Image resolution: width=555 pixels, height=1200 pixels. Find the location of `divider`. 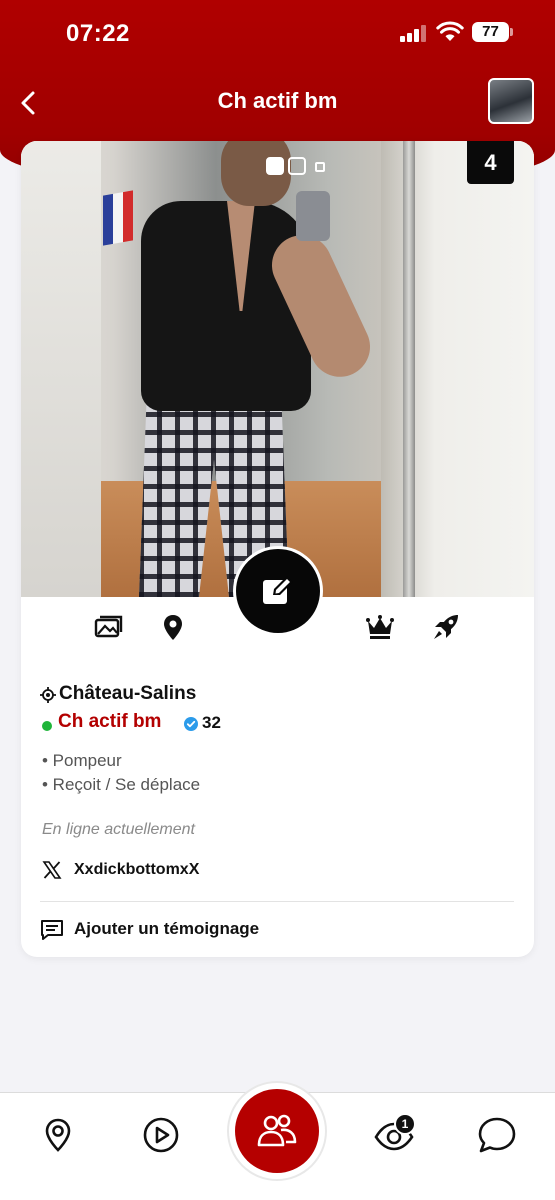

divider is located at coordinates (277, 901).